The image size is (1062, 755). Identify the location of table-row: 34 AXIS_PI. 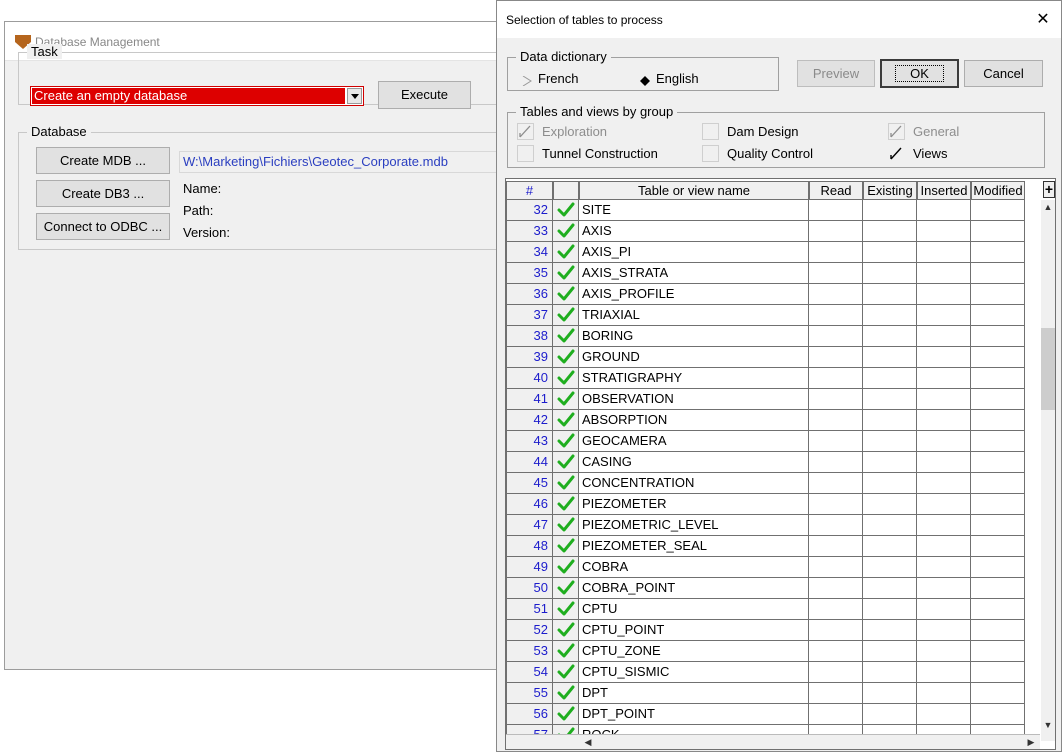
(768, 252).